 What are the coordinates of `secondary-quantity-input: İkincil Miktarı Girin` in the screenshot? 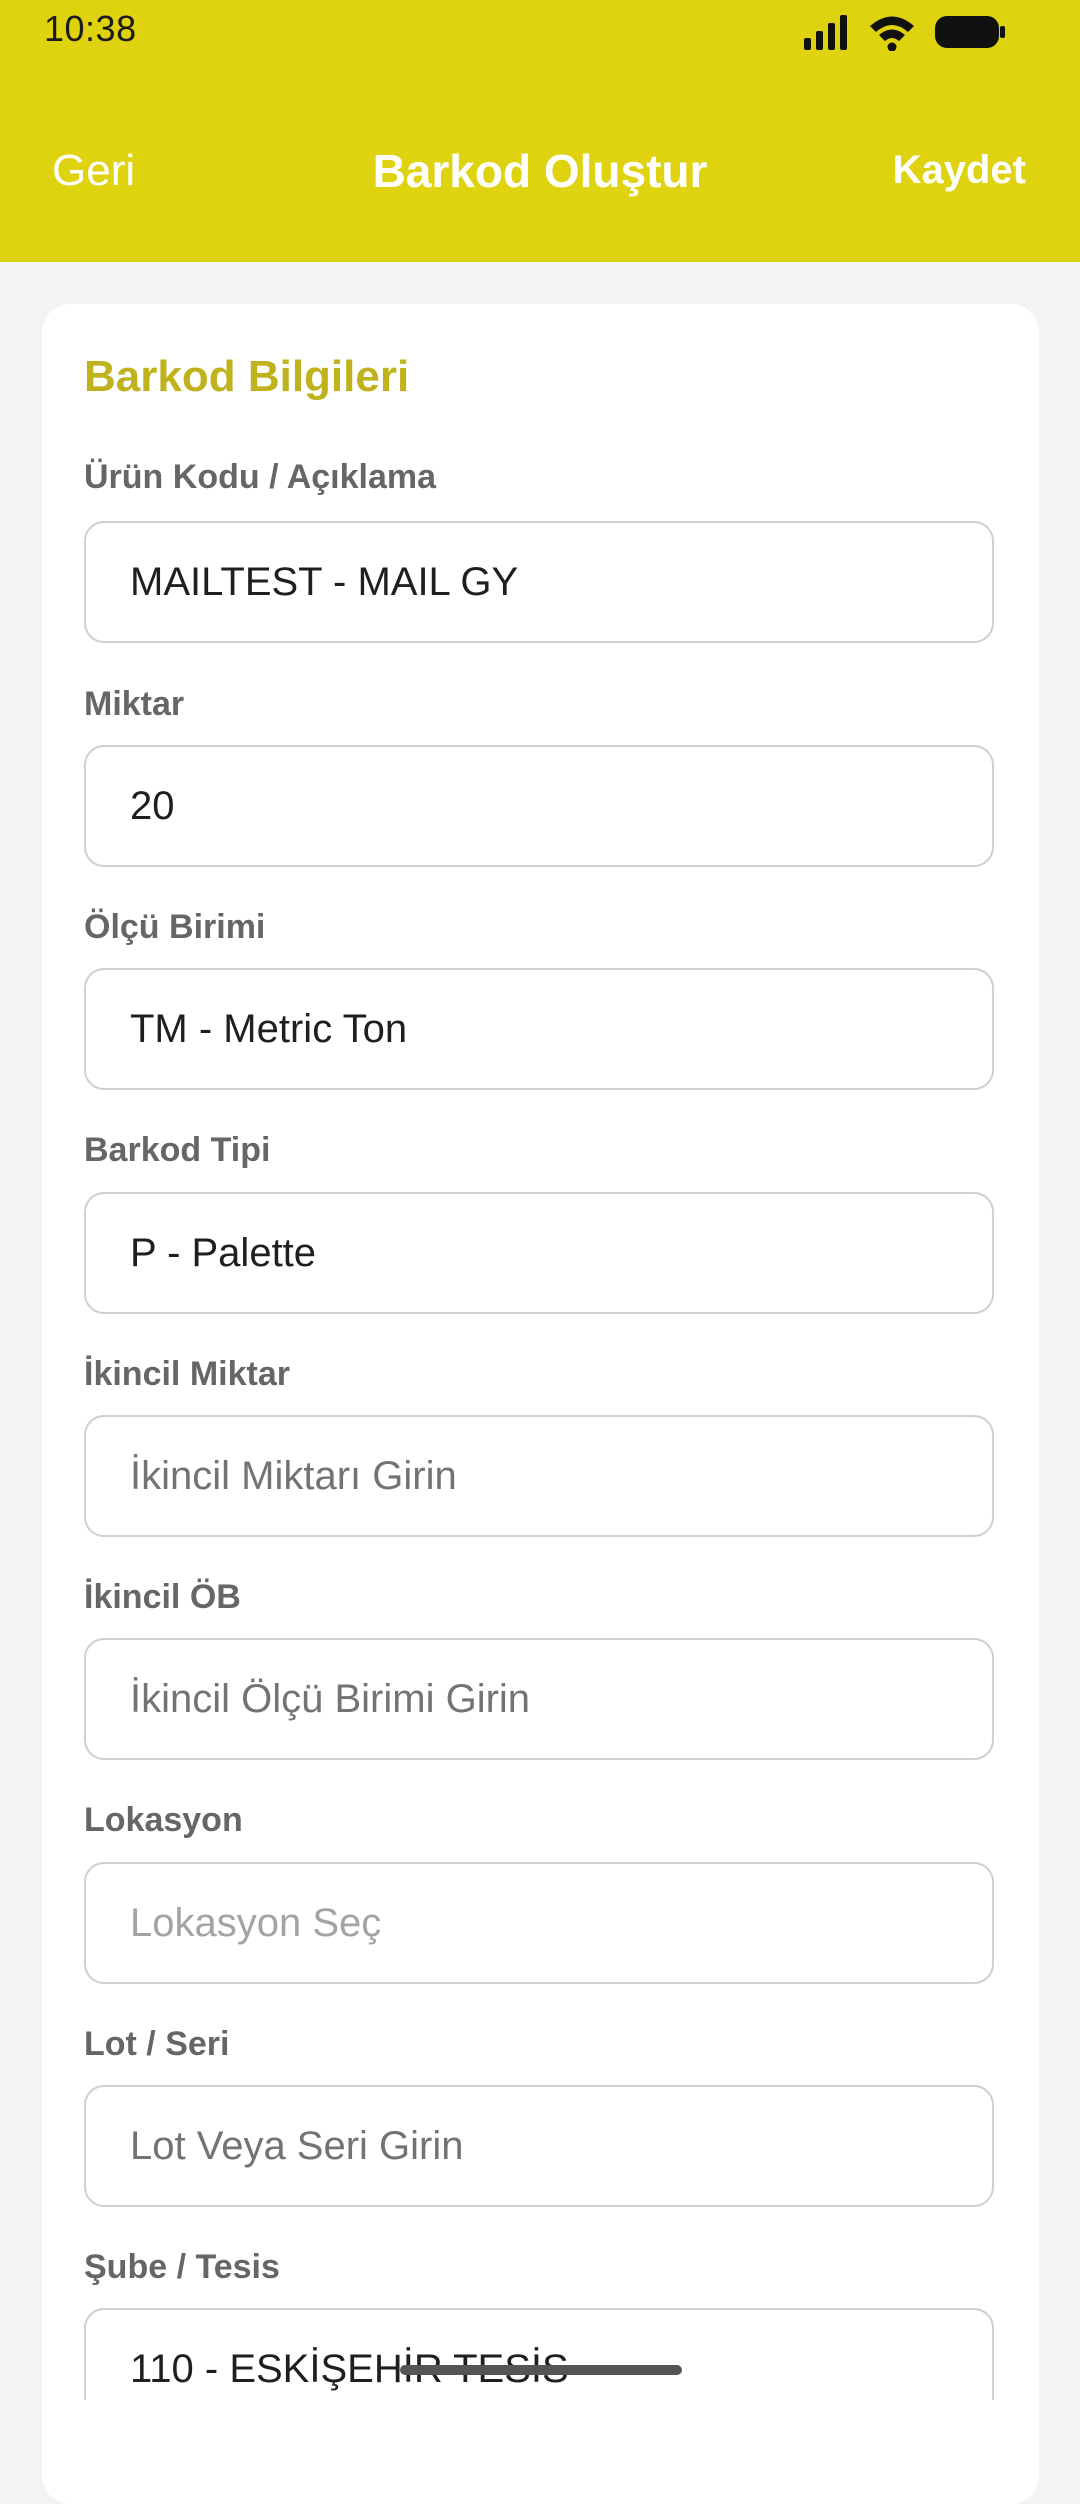 It's located at (539, 1476).